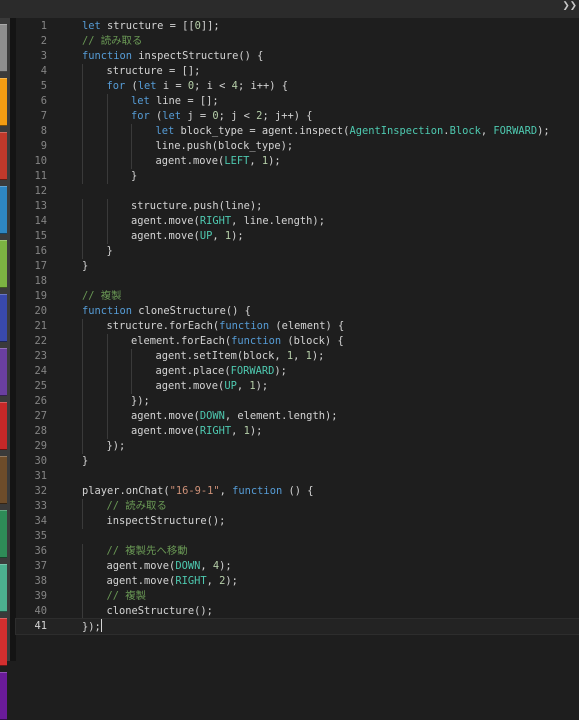 This screenshot has width=579, height=720. I want to click on code-text: // 読み取る, so click(137, 506).